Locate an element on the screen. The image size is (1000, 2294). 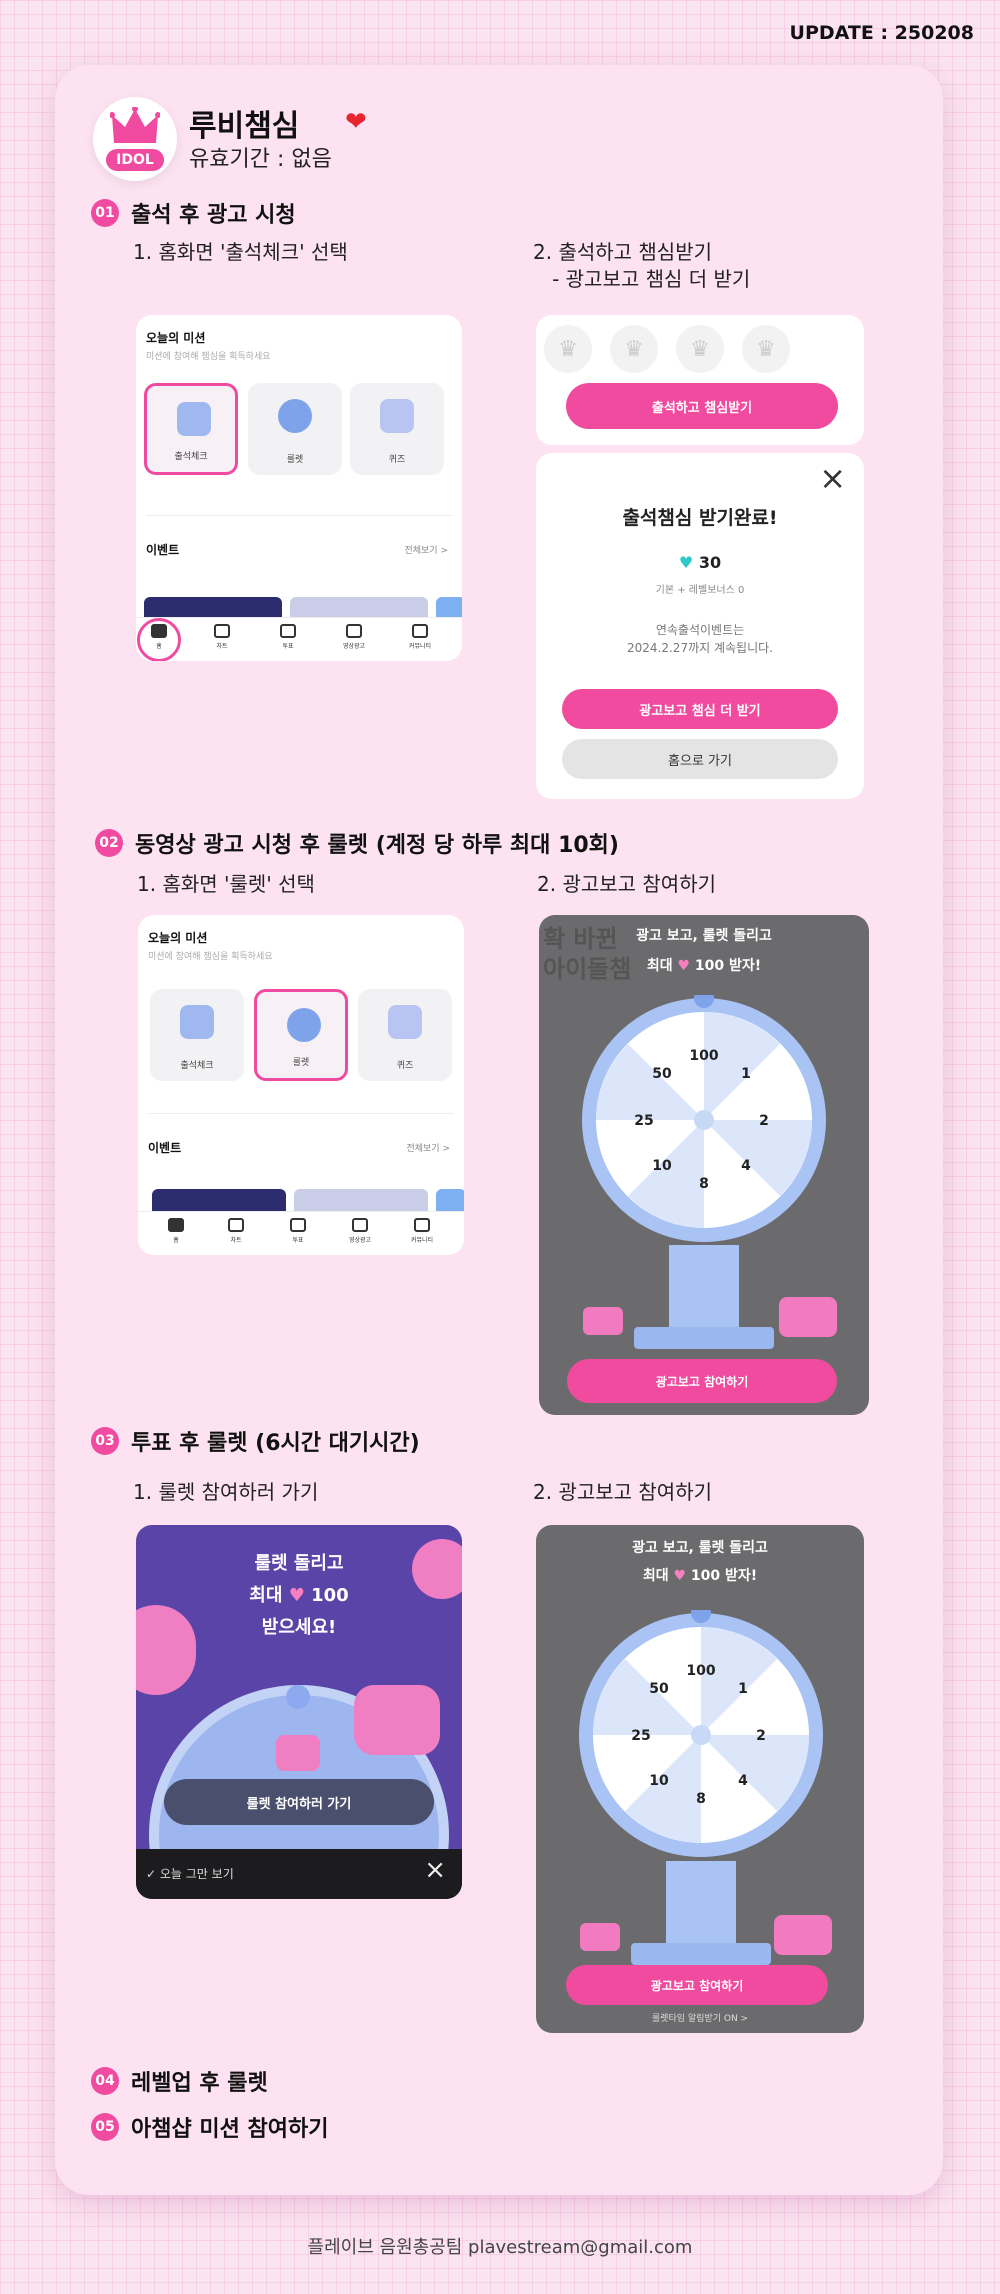
dismiss-bar: ✓ 오늘 그만 보기 × is located at coordinates (299, 1874).